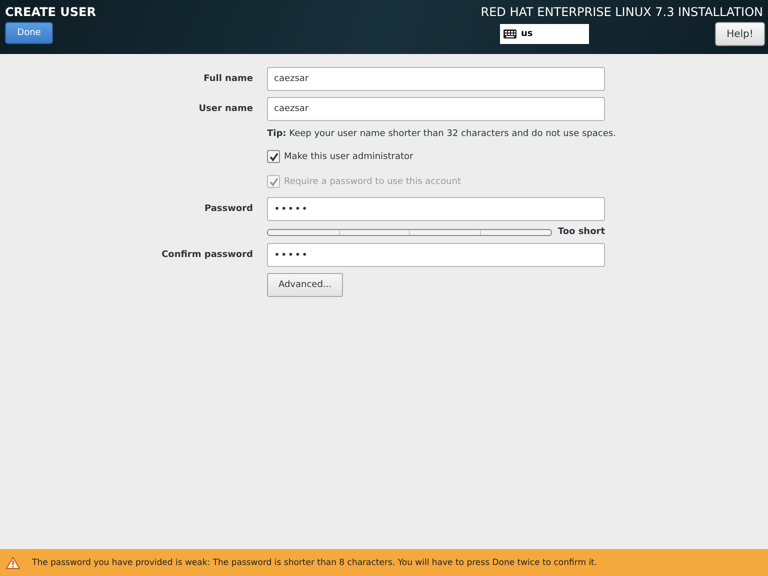 The height and width of the screenshot is (576, 768). Describe the element at coordinates (13, 562) in the screenshot. I see `warning-icon` at that location.